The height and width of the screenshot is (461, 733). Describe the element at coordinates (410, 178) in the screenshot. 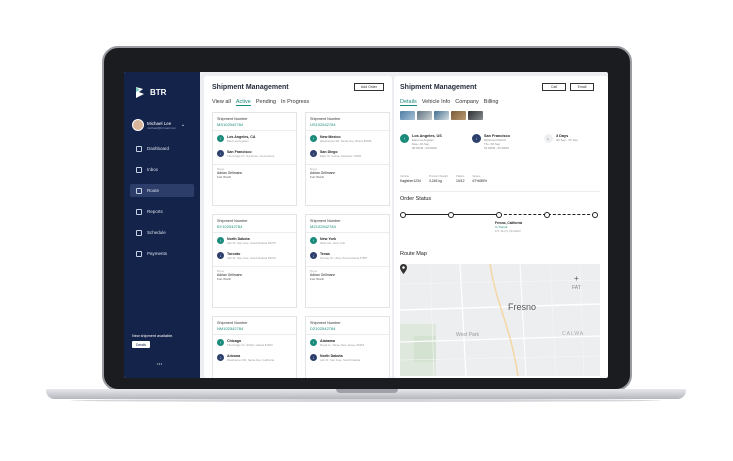

I see `stat-vehicle: Vehicle Kagisher1234` at that location.